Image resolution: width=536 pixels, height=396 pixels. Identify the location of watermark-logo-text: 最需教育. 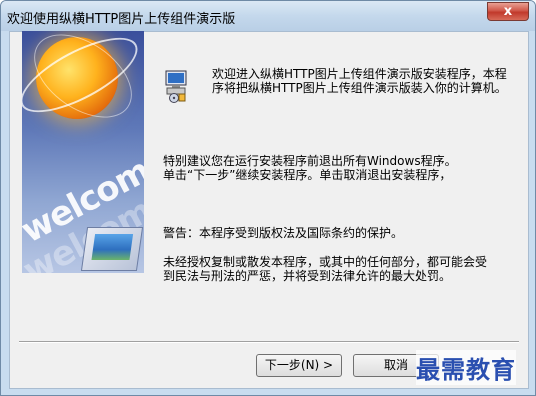
(466, 367).